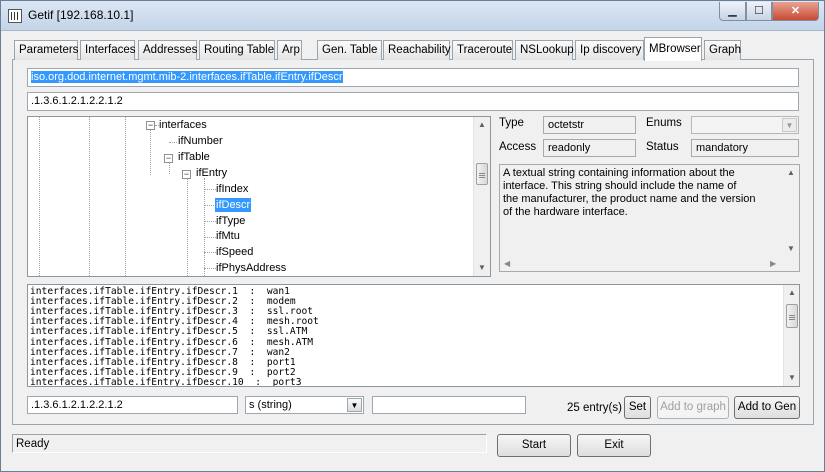 Image resolution: width=825 pixels, height=472 pixels. I want to click on app-icon, so click(15, 16).